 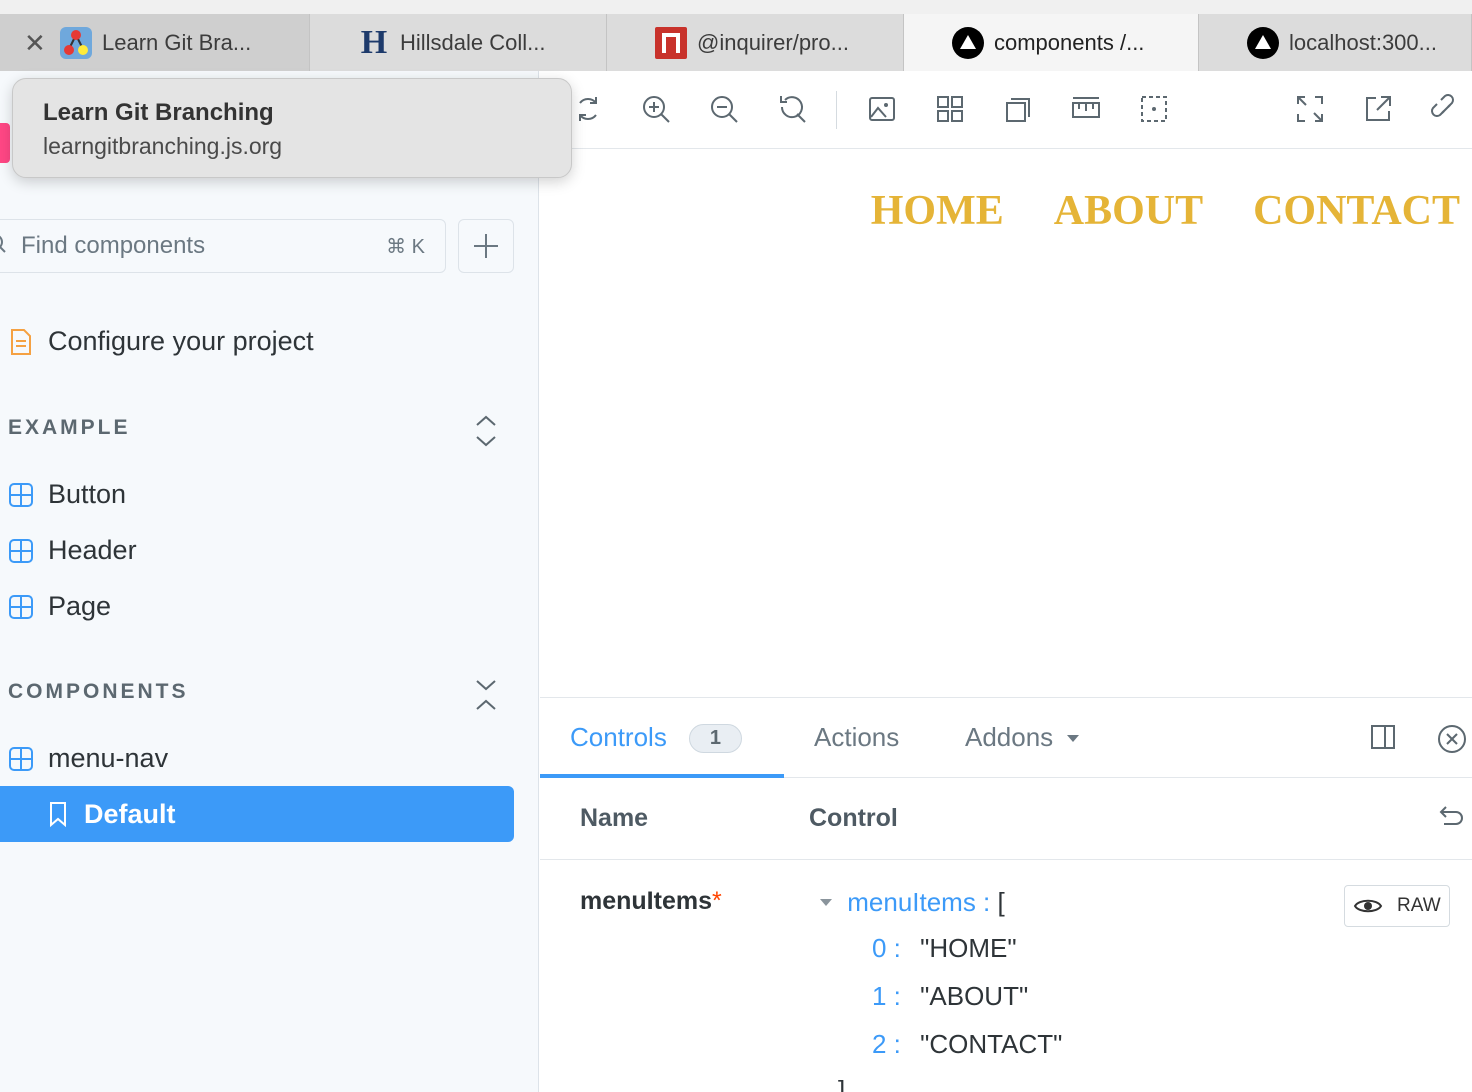 What do you see at coordinates (1450, 817) in the screenshot?
I see `reset-controls-icon` at bounding box center [1450, 817].